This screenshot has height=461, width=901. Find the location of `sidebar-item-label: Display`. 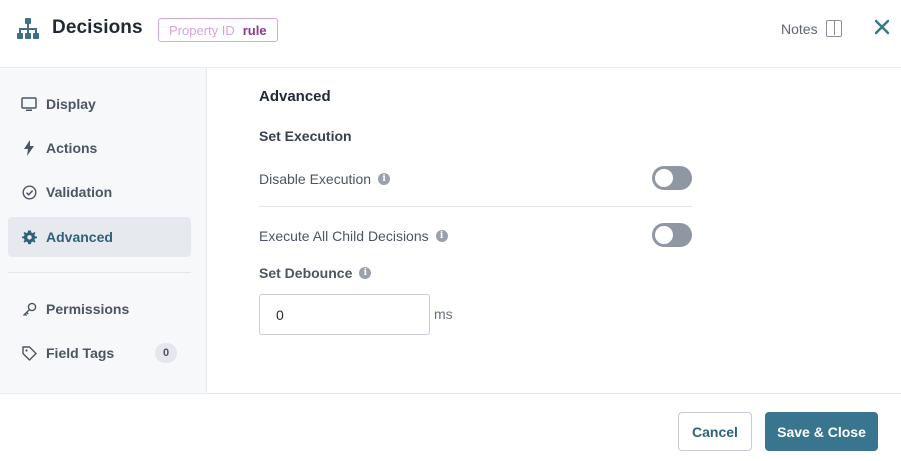

sidebar-item-label: Display is located at coordinates (71, 104).